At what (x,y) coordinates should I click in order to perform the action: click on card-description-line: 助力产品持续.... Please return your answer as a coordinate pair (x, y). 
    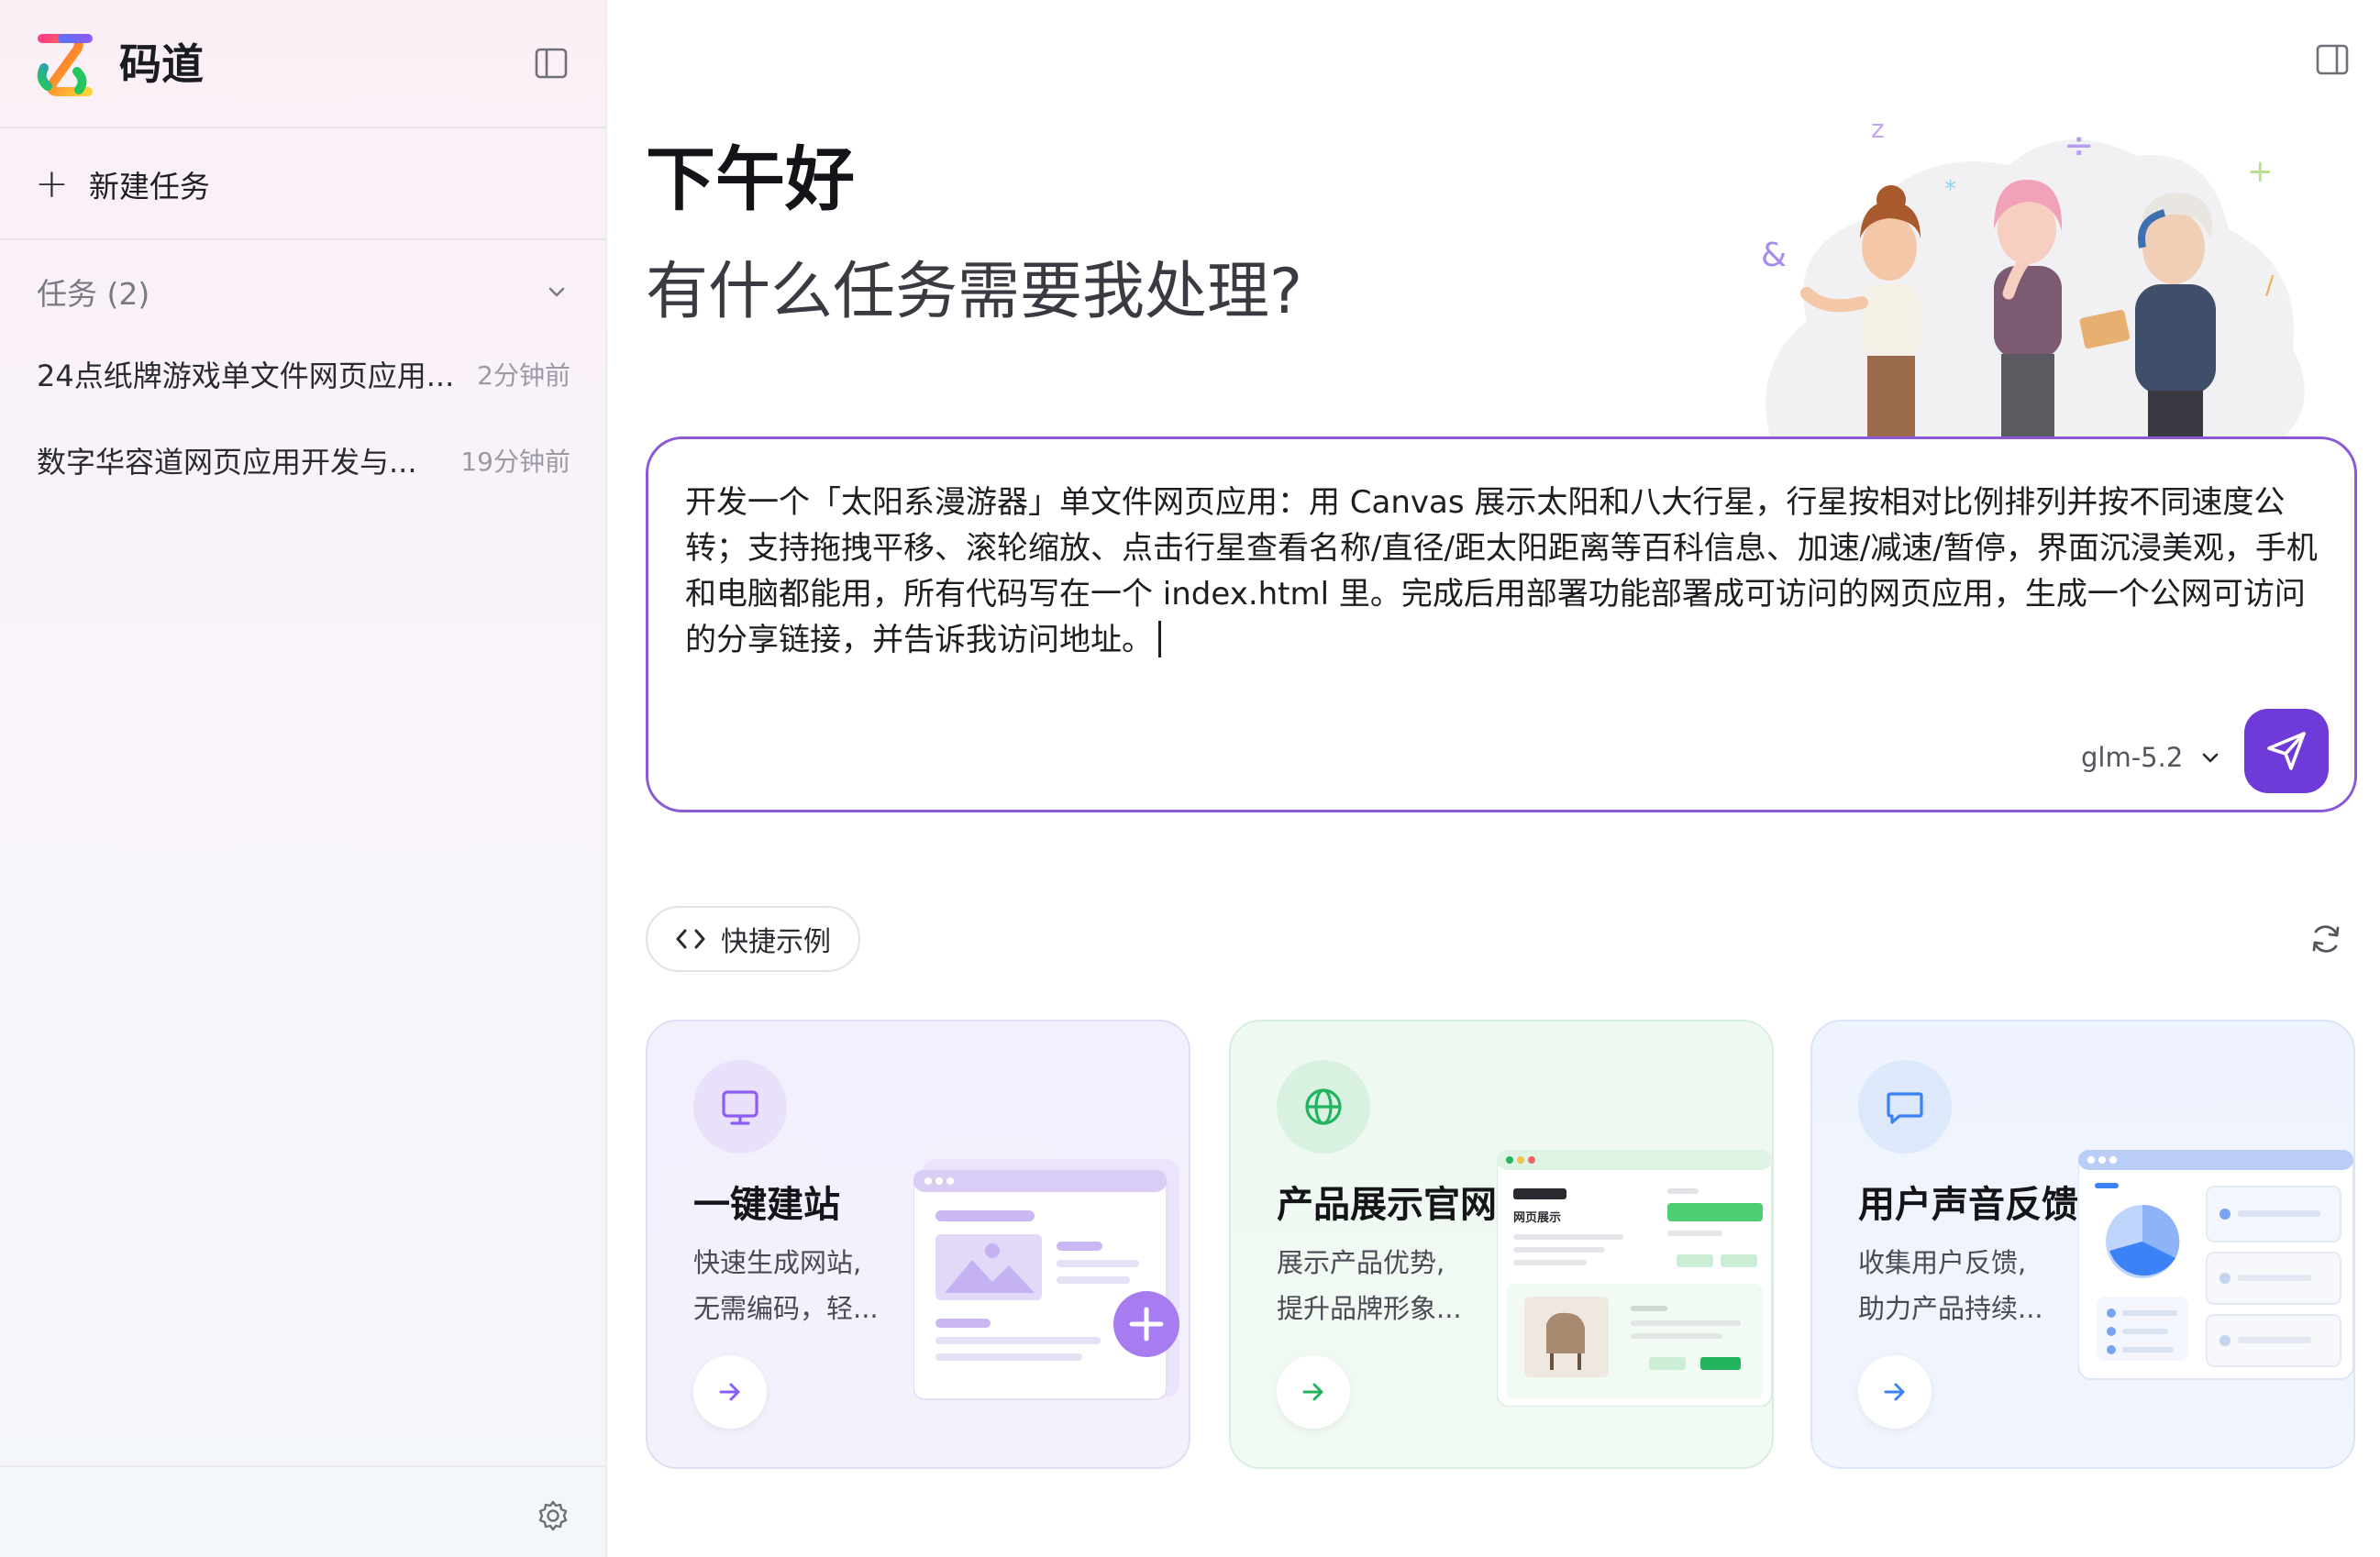
    Looking at the image, I should click on (1950, 1308).